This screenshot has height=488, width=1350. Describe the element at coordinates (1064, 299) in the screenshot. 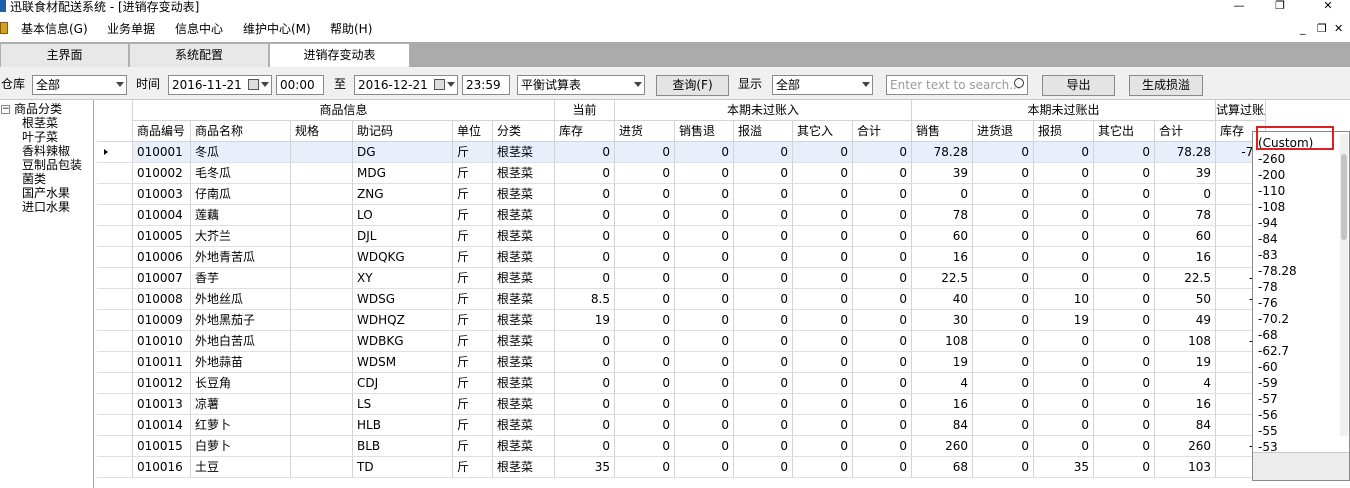

I see `table-cell: 10` at that location.